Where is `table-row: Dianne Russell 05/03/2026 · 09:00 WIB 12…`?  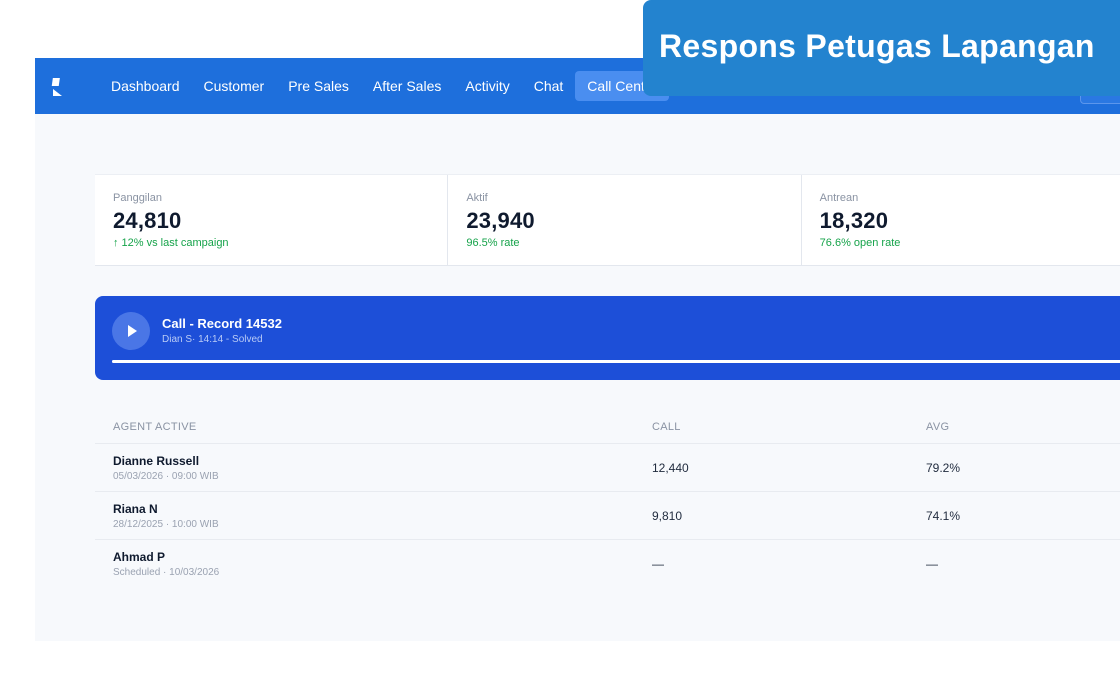 table-row: Dianne Russell 05/03/2026 · 09:00 WIB 12… is located at coordinates (607, 468).